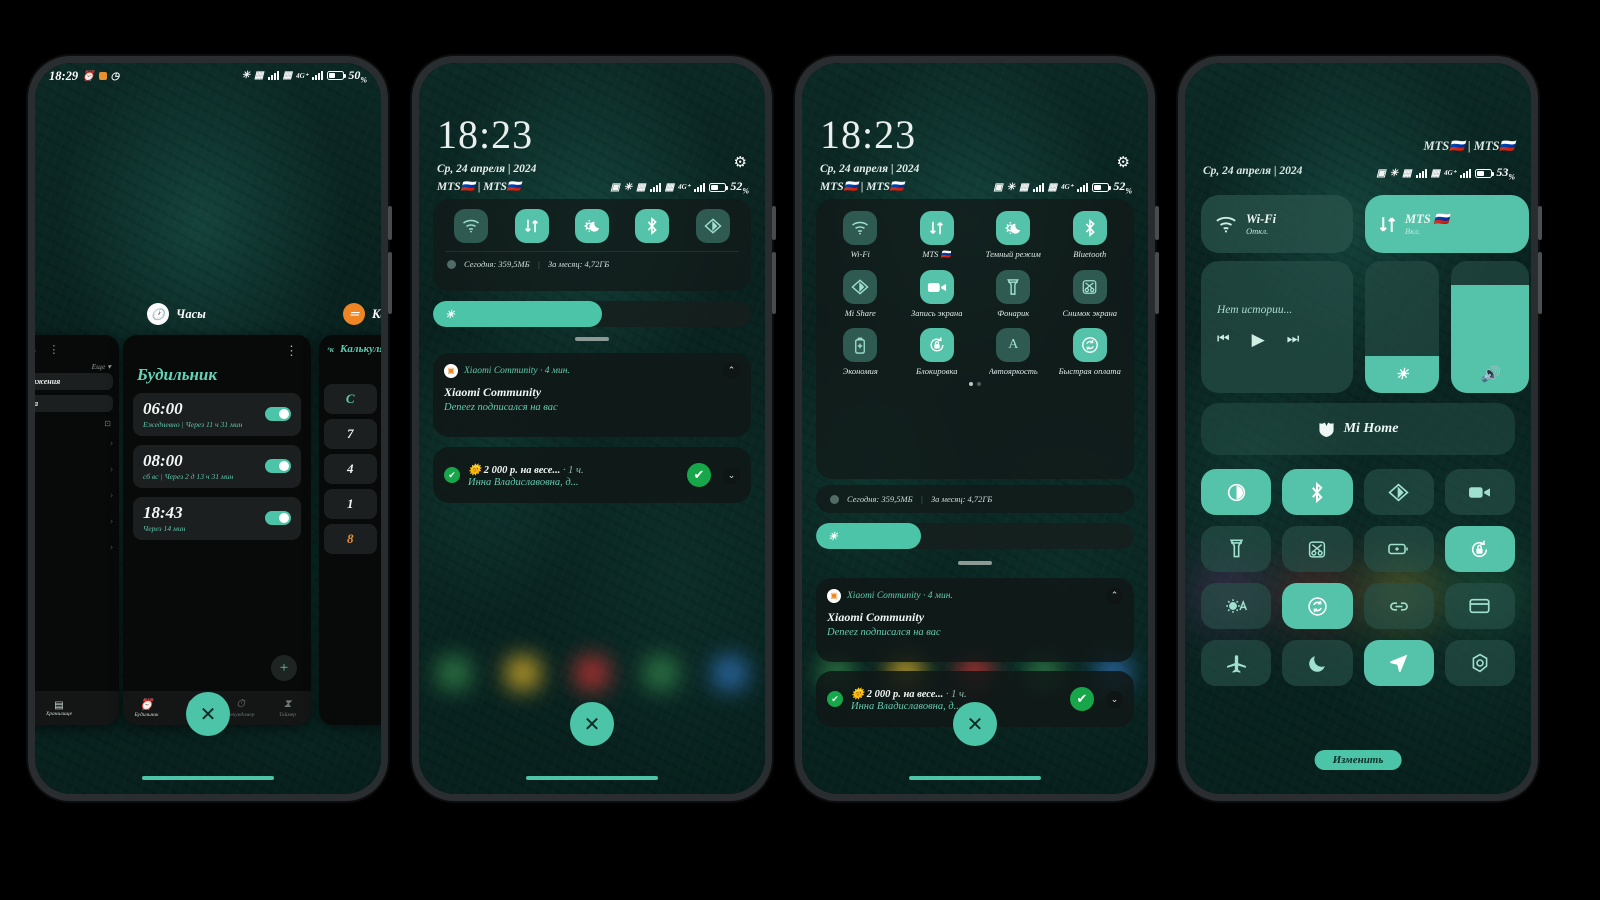 The width and height of the screenshot is (1600, 900). I want to click on screenshot-tile, so click(1317, 549).